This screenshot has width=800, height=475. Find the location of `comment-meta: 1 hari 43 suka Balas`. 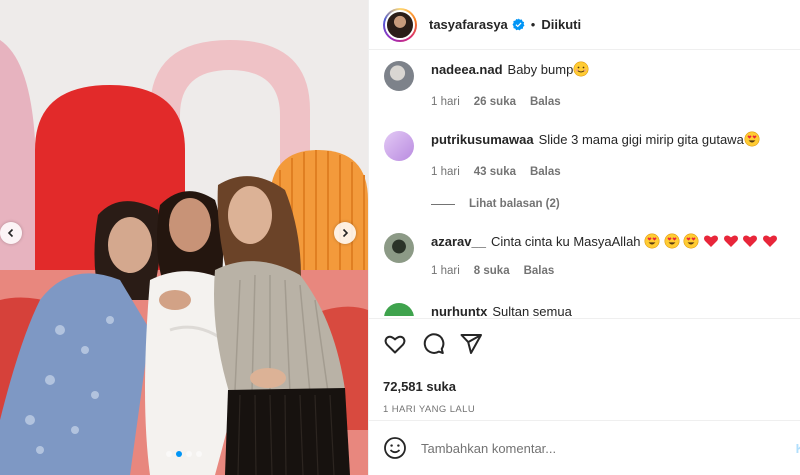

comment-meta: 1 hari 43 suka Balas is located at coordinates (595, 172).